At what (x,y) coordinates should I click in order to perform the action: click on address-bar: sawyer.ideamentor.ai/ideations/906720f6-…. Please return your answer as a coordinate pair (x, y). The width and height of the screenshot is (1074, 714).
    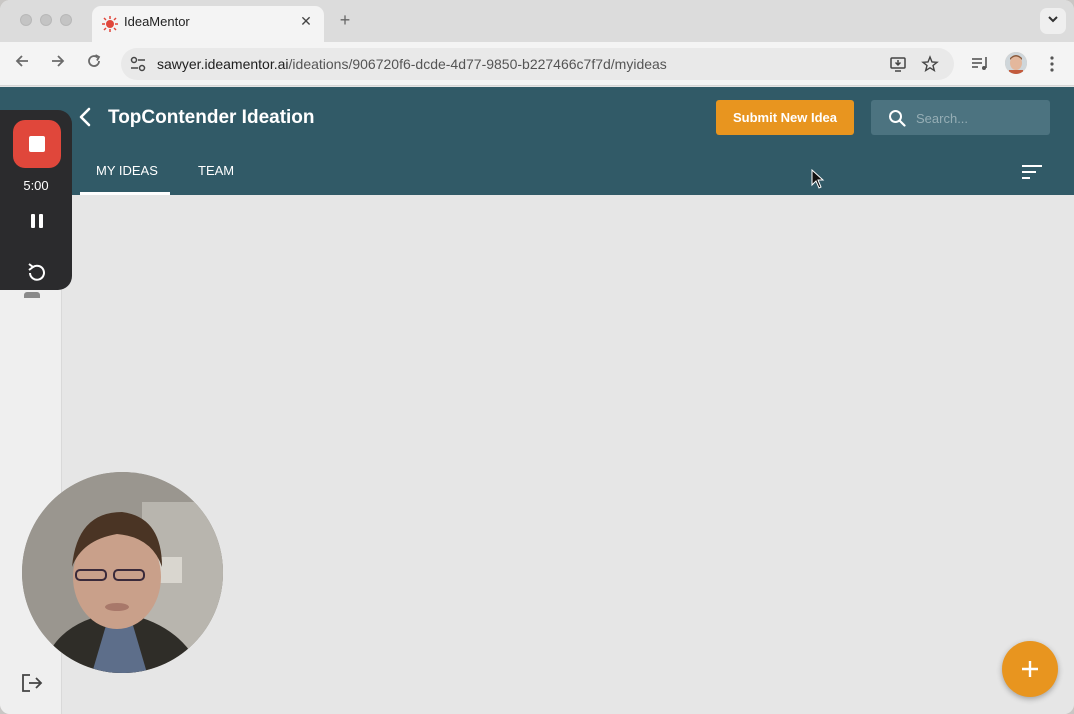
    Looking at the image, I should click on (537, 64).